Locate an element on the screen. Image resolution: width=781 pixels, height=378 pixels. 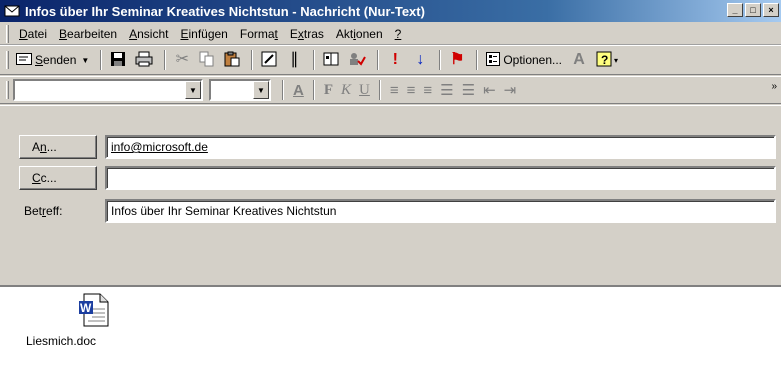
subject-label: Betreff: is located at coordinates (43, 211).